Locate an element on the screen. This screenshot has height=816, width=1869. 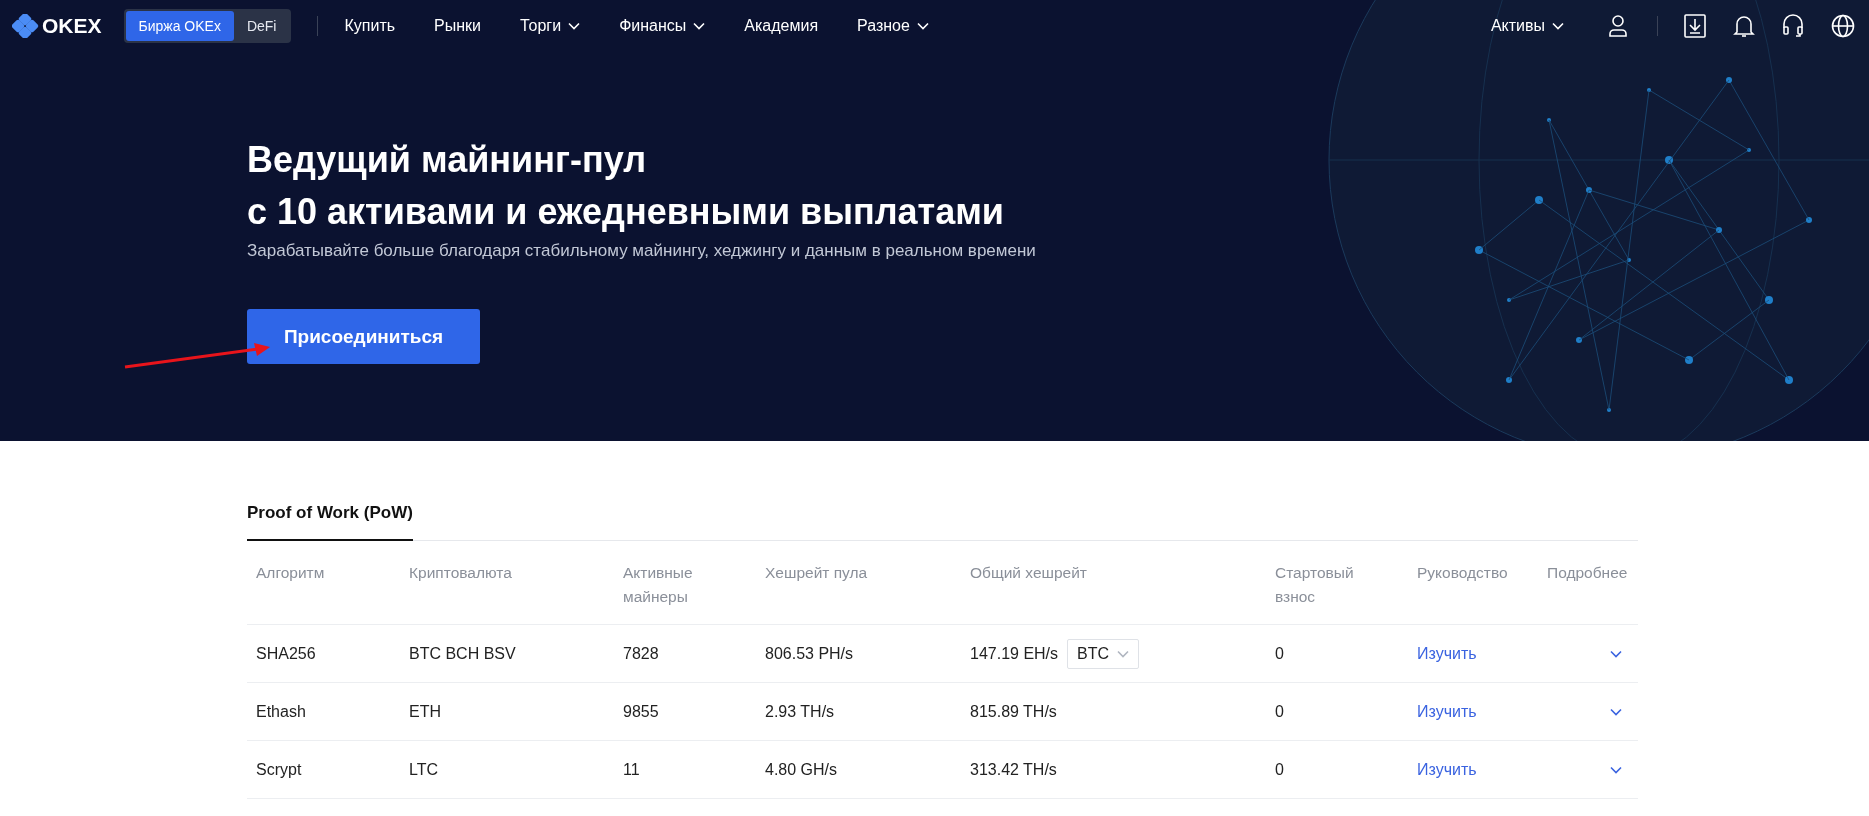
column-header: Подробнее is located at coordinates (1587, 573).